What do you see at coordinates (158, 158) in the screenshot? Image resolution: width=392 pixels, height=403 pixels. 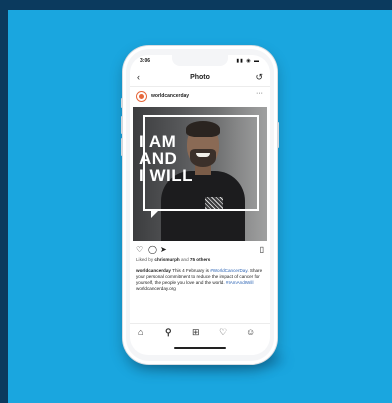 I see `overlay-line-2: AND` at bounding box center [158, 158].